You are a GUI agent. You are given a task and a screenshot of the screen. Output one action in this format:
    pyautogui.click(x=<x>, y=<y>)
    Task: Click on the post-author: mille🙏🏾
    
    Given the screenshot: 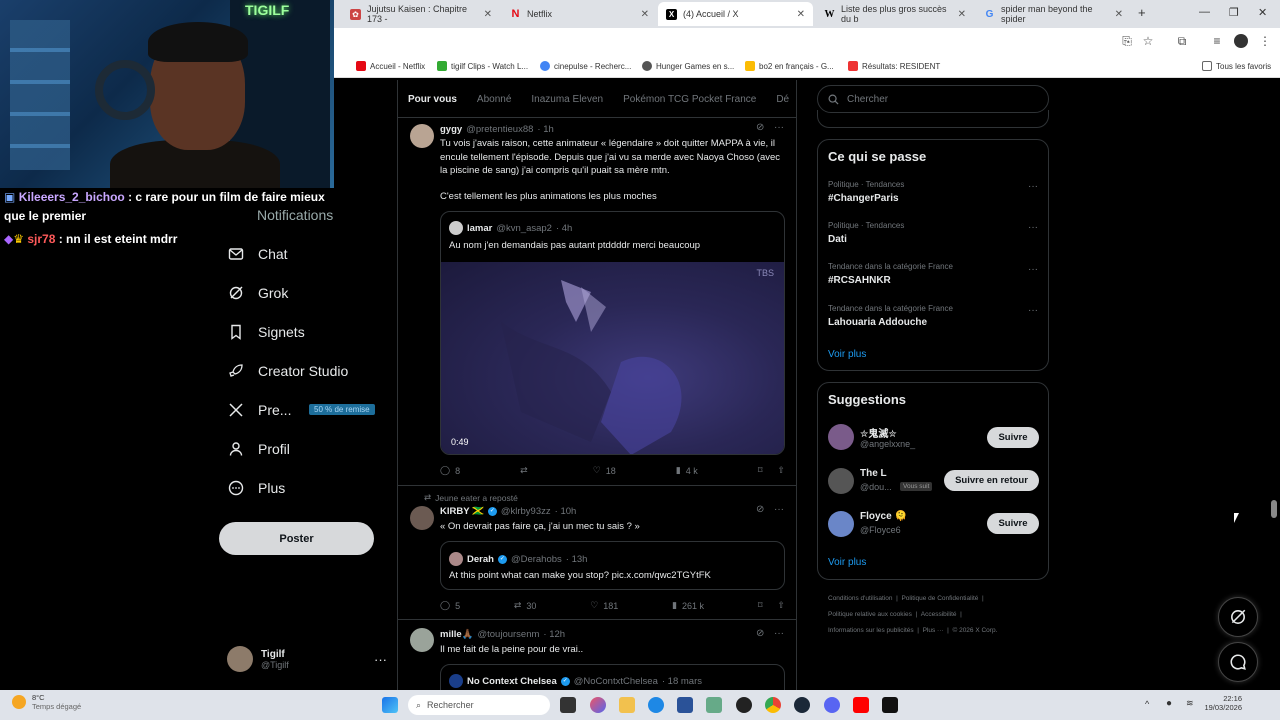 What is the action you would take?
    pyautogui.click(x=456, y=634)
    